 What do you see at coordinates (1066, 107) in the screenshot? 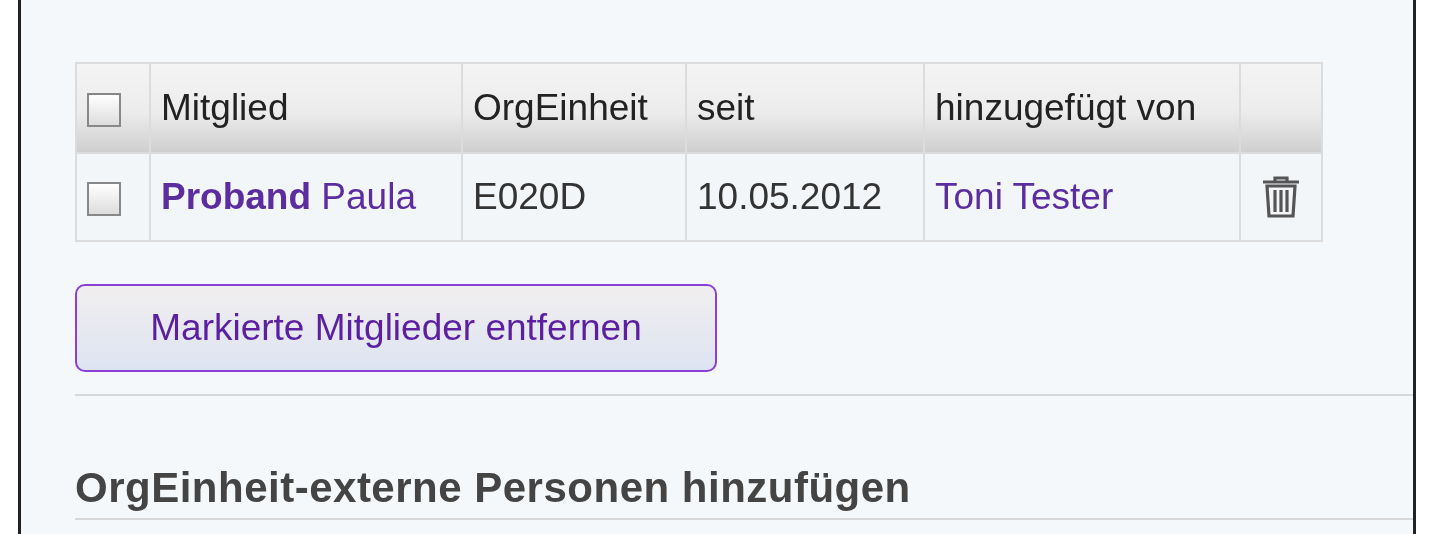
I see `column-header: hinzugefügt von` at bounding box center [1066, 107].